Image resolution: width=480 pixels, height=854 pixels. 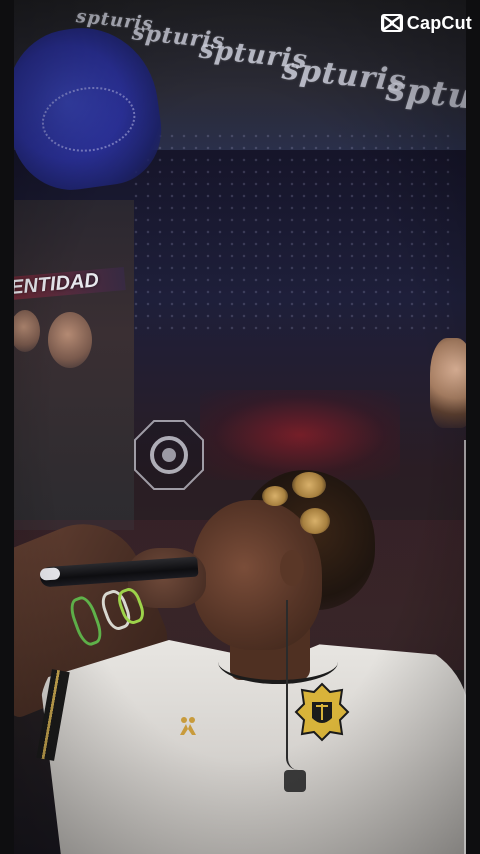 What do you see at coordinates (295, 781) in the screenshot?
I see `mic-pack` at bounding box center [295, 781].